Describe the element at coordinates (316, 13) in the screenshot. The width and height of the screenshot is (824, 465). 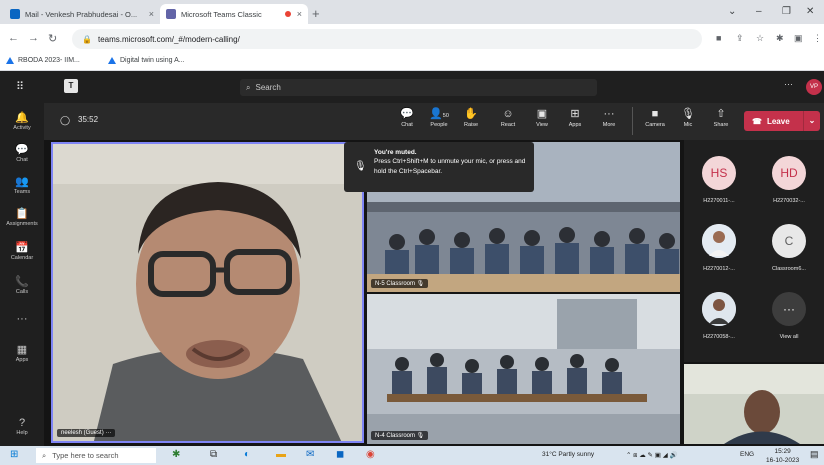
I see `new-tab-button: +` at that location.